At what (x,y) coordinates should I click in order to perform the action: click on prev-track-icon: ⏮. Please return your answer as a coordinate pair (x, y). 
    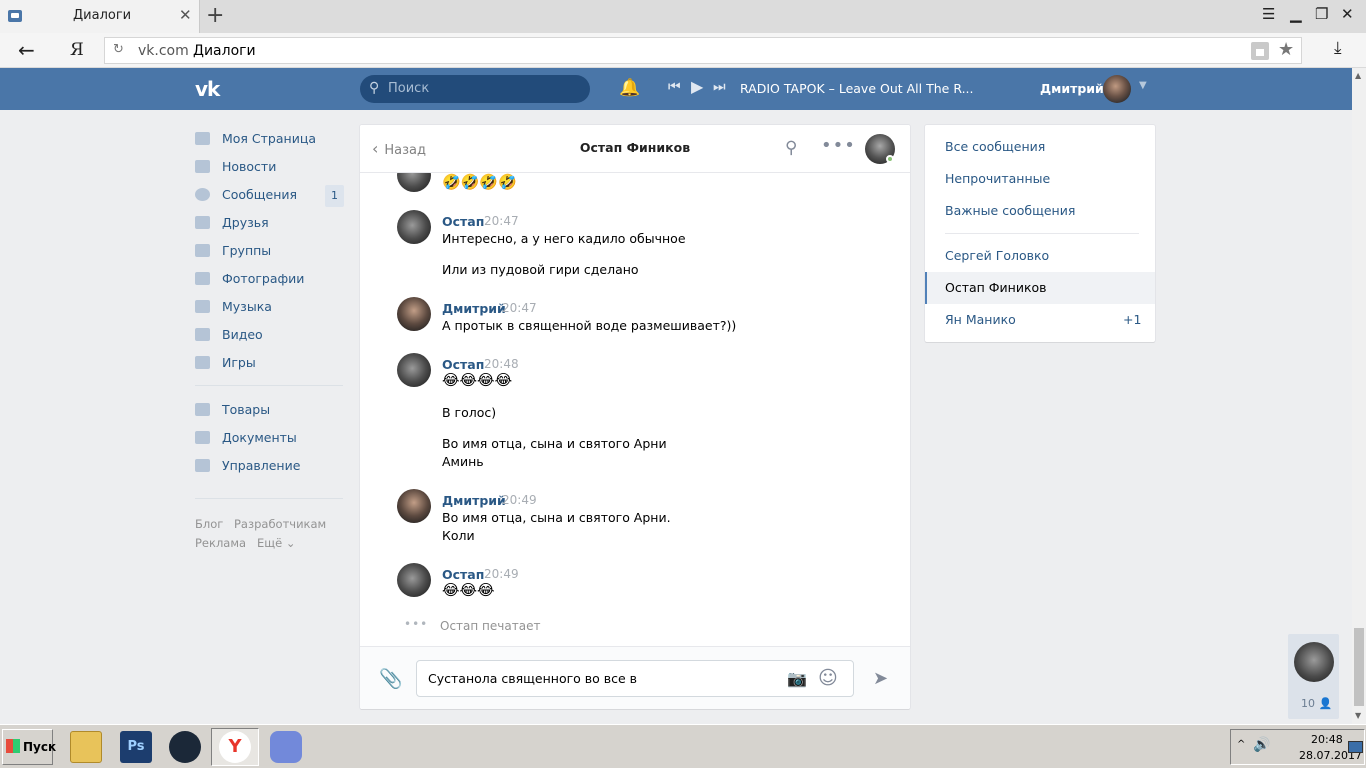
    Looking at the image, I should click on (674, 87).